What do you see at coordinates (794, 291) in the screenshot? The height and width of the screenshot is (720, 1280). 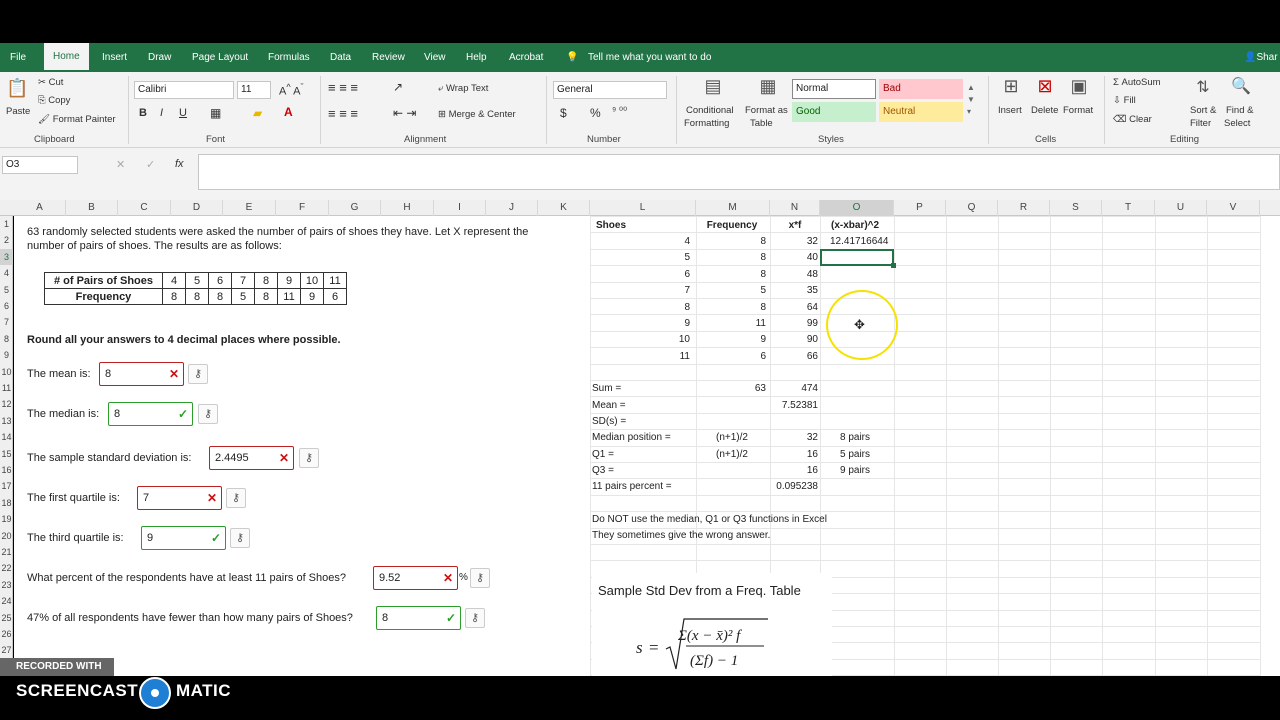 I see `table-cell: 35` at bounding box center [794, 291].